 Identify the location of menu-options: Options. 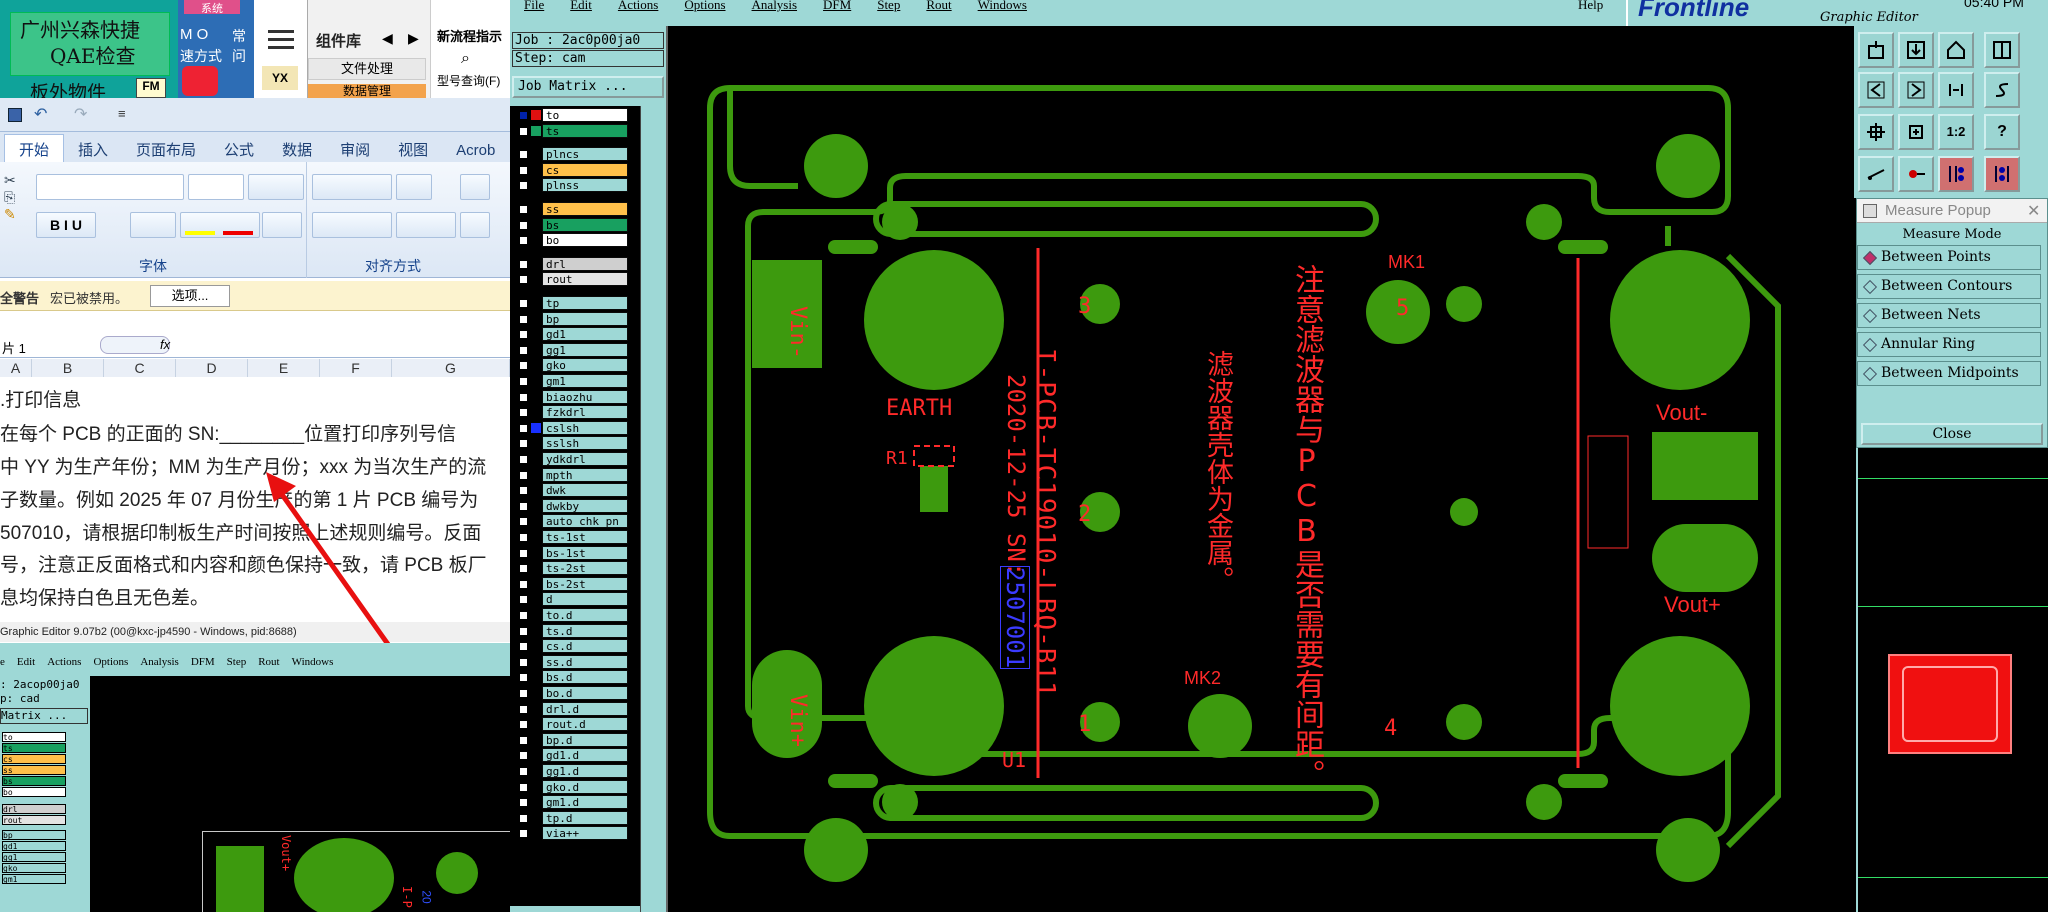
(704, 6).